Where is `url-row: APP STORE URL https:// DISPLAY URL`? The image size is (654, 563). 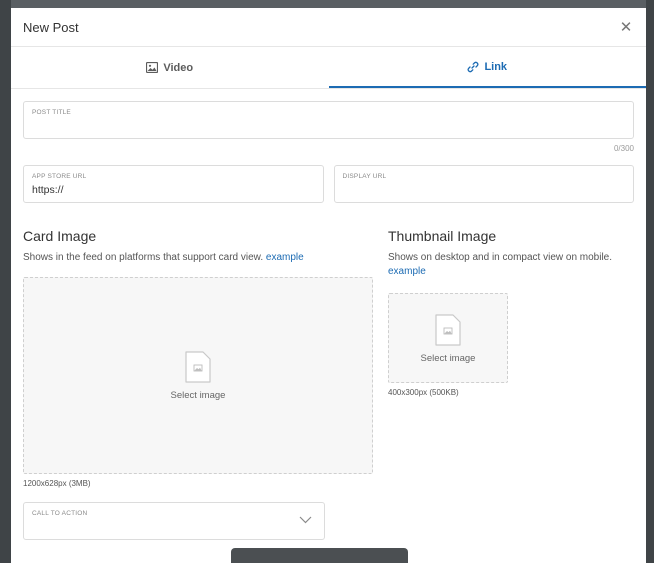
url-row: APP STORE URL https:// DISPLAY URL is located at coordinates (328, 184).